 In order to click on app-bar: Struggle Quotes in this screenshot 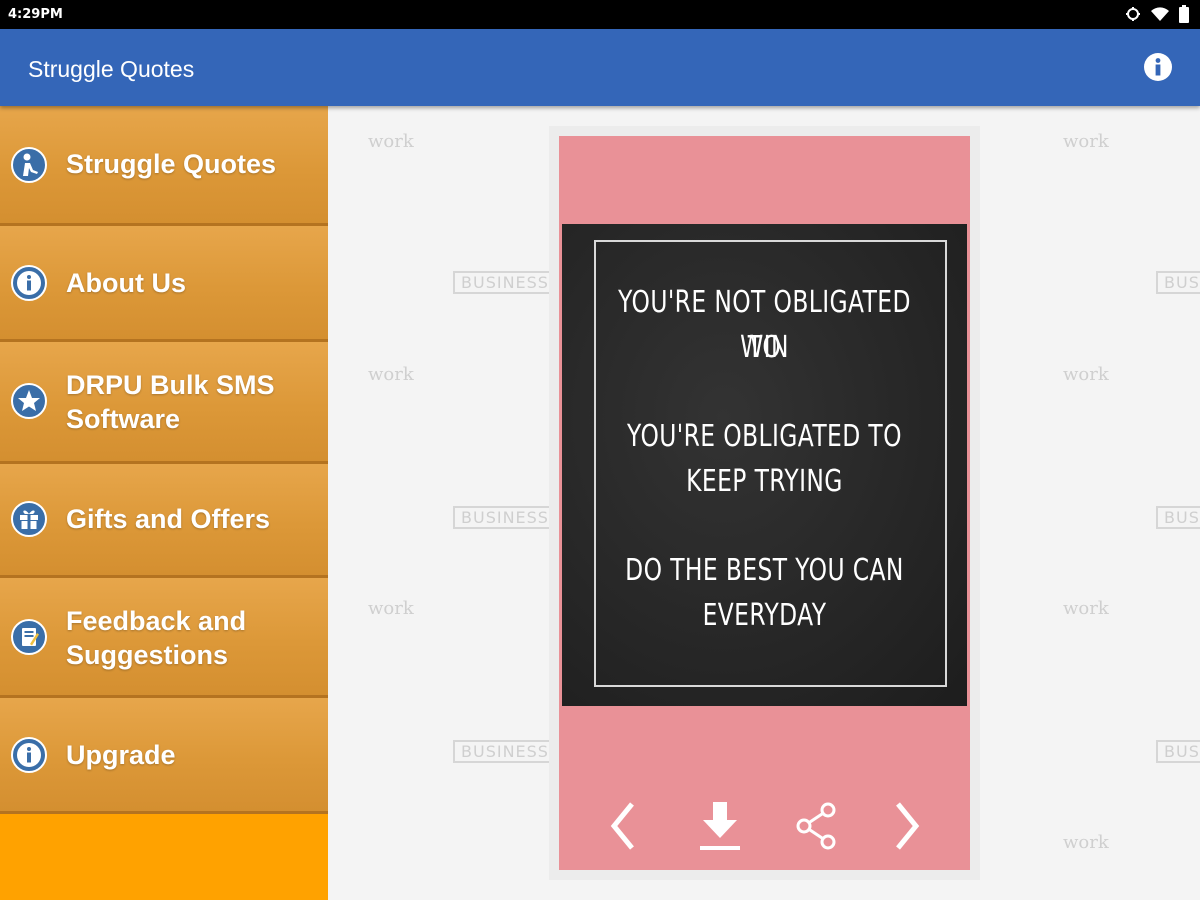, I will do `click(600, 67)`.